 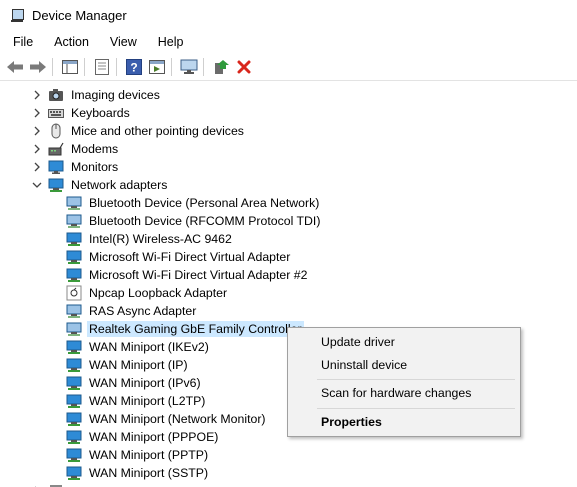 I want to click on network-adapter-item: WAN Miniport (IKEv2), so click(x=138, y=347).